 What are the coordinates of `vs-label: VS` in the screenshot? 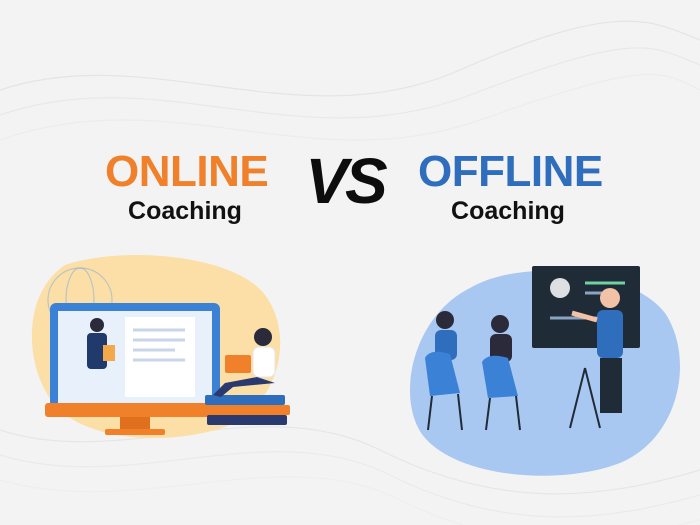 It's located at (346, 181).